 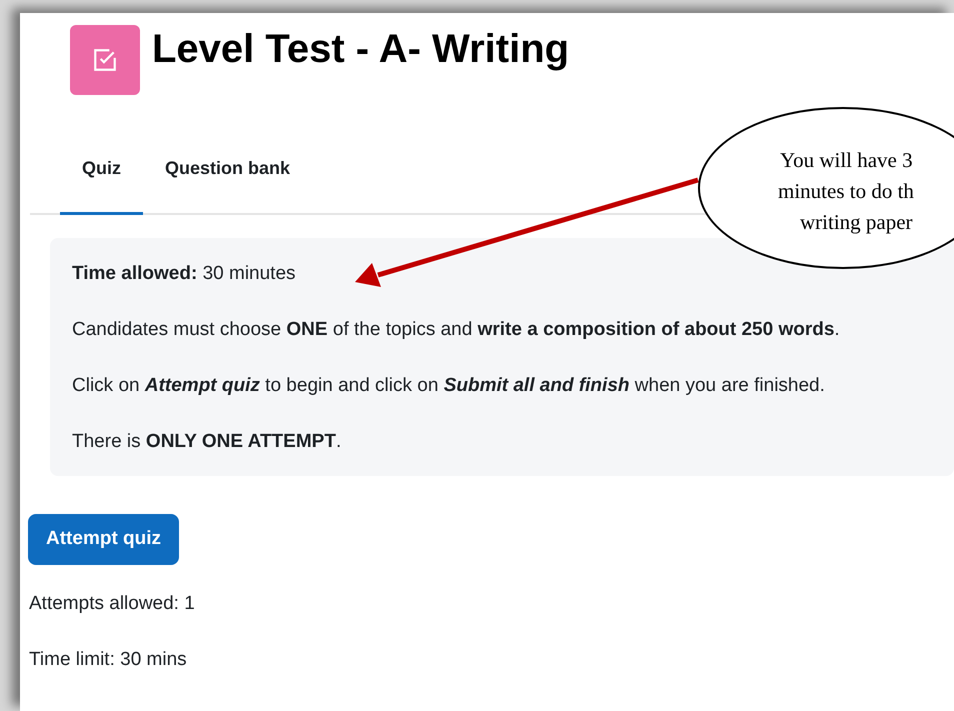 What do you see at coordinates (101, 179) in the screenshot?
I see `tab: Quiz` at bounding box center [101, 179].